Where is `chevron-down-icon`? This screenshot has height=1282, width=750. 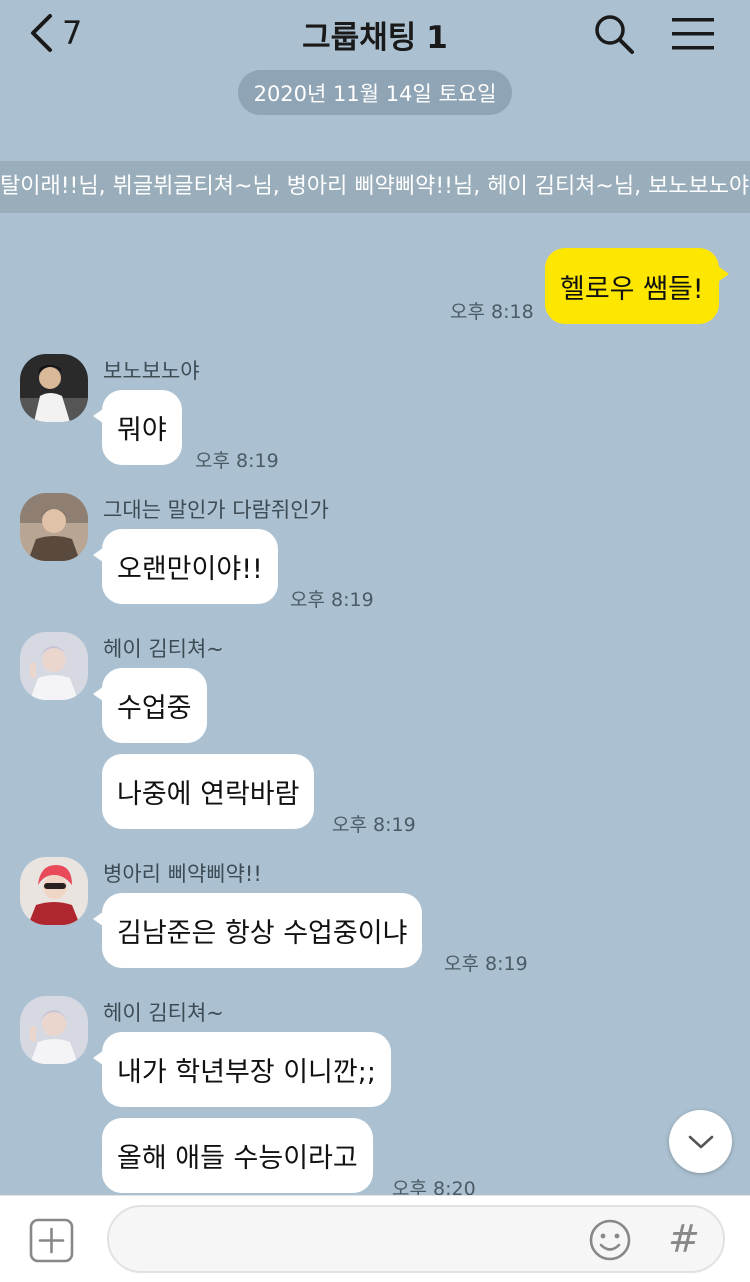
chevron-down-icon is located at coordinates (700, 1141).